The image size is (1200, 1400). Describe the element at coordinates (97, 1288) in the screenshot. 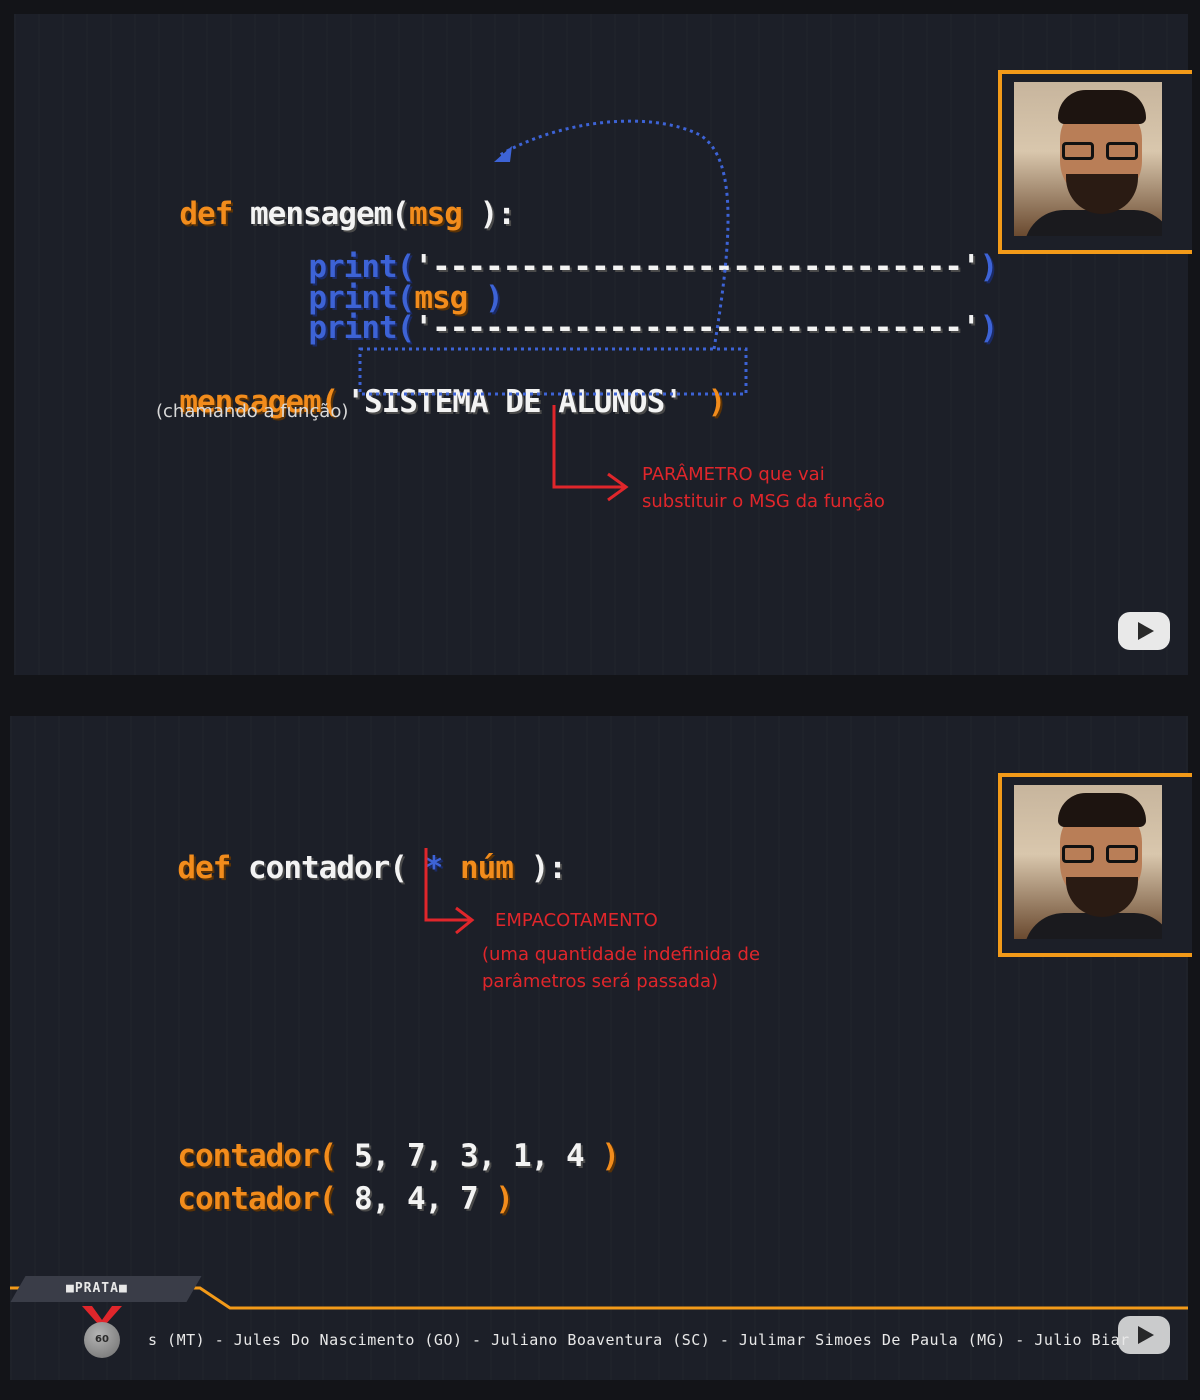

I see `tier-badge-label: ■PRATA■` at that location.